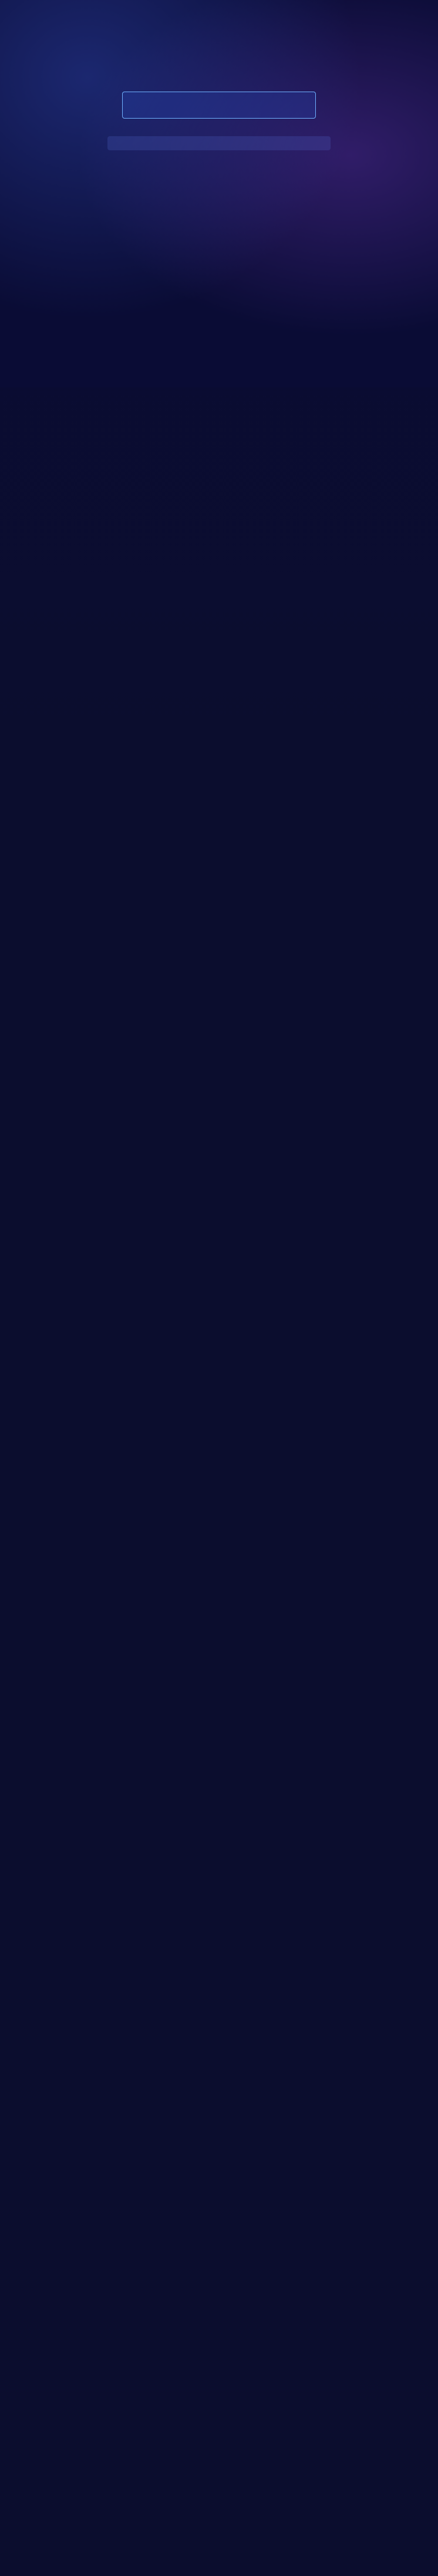 The image size is (438, 2576). Describe the element at coordinates (219, 38) in the screenshot. I see `conference-logo` at that location.